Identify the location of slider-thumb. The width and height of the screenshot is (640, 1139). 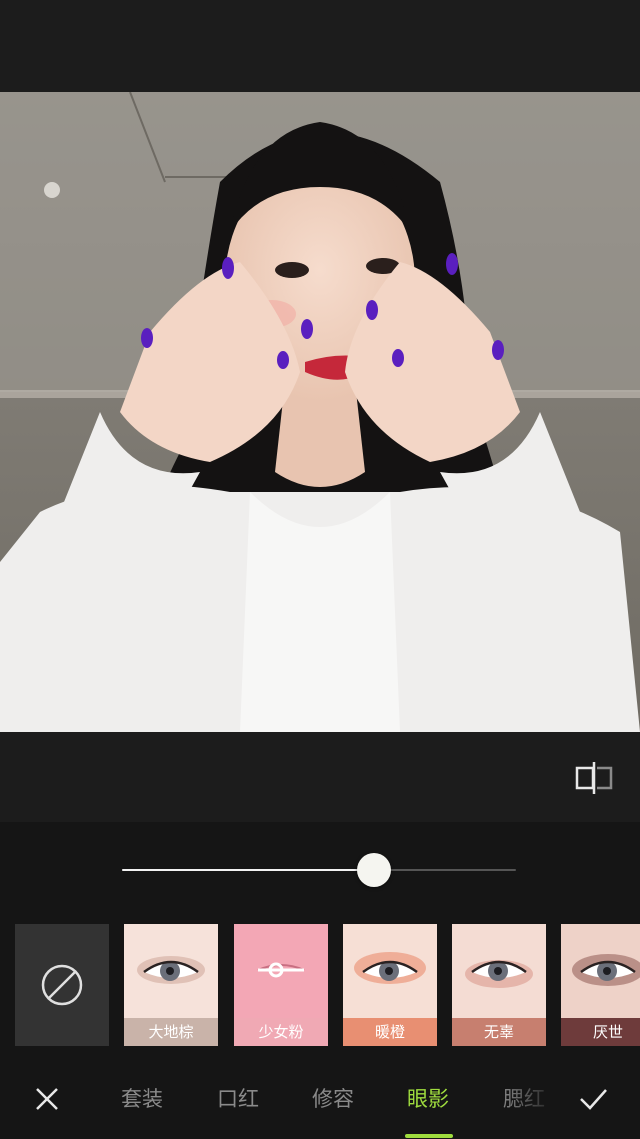
(374, 870).